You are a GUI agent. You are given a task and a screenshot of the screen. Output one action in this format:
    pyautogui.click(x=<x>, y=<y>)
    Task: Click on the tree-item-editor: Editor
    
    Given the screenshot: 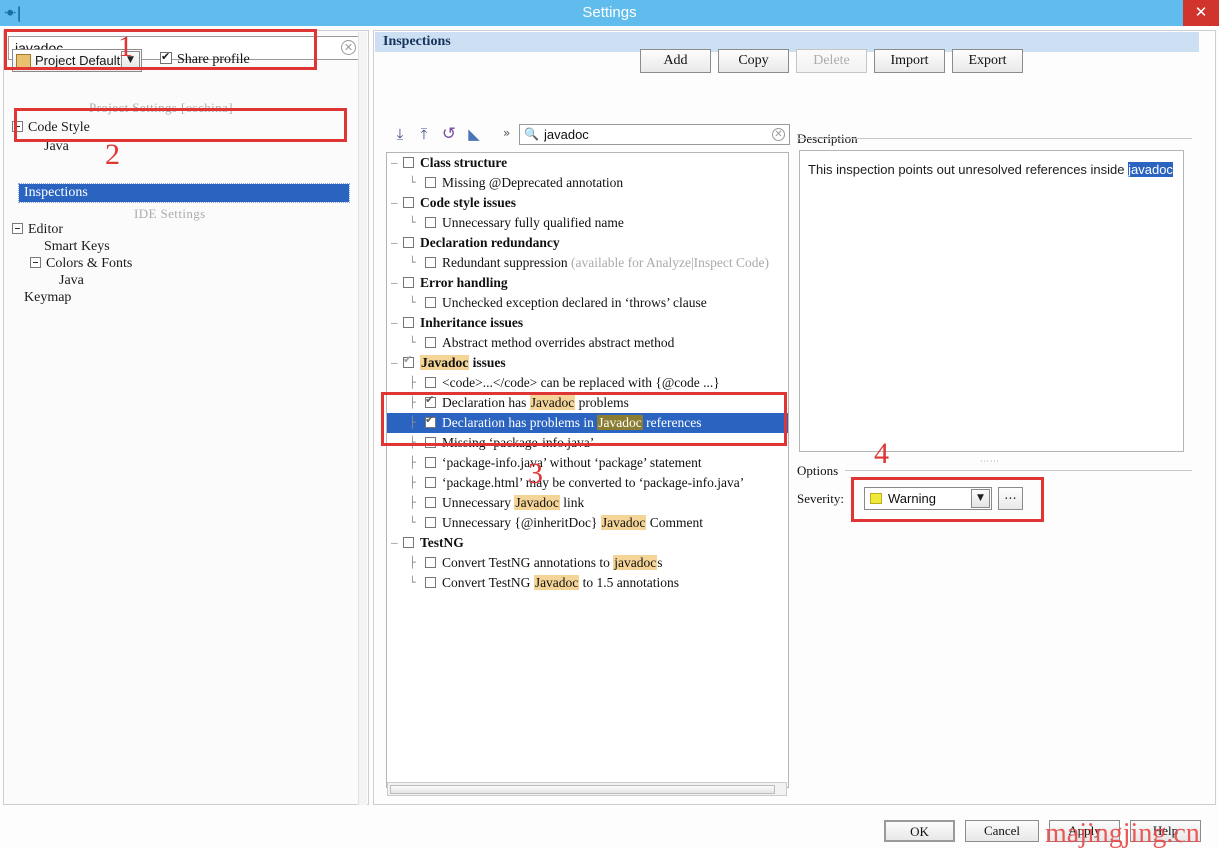 What is the action you would take?
    pyautogui.click(x=37, y=230)
    